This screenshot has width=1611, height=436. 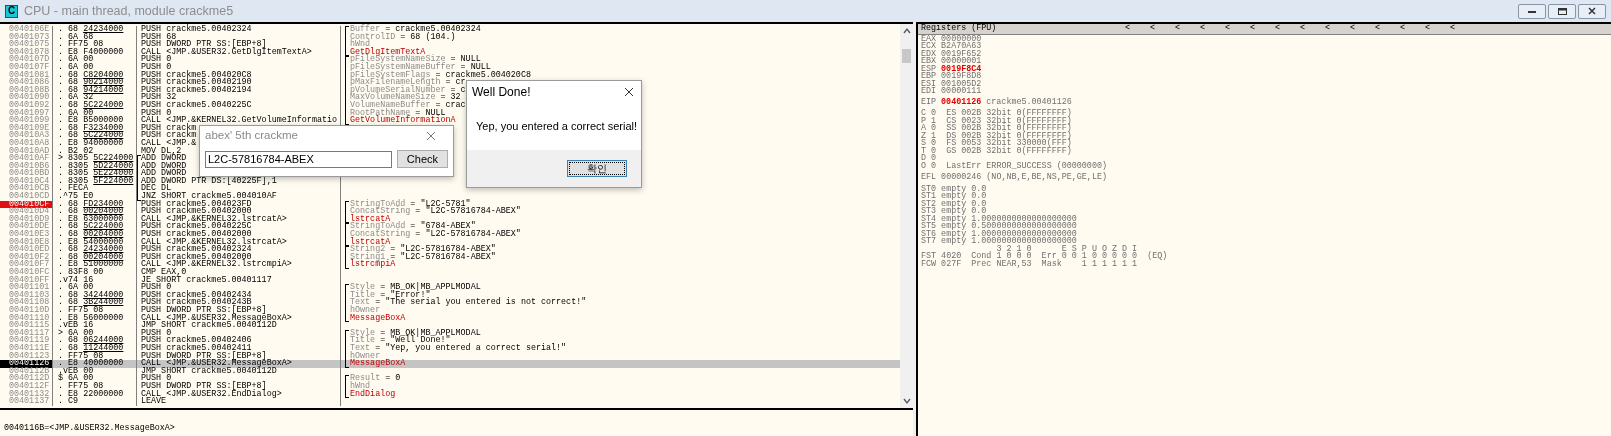 I want to click on register-name: ESP, so click(x=929, y=69).